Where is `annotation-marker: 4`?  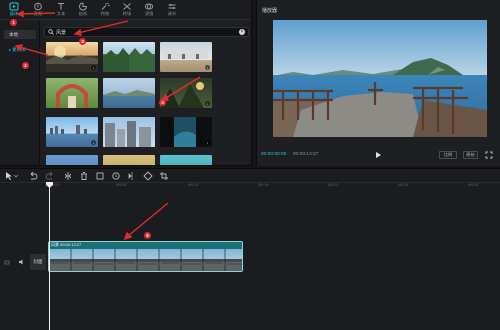 annotation-marker: 4 is located at coordinates (162, 102).